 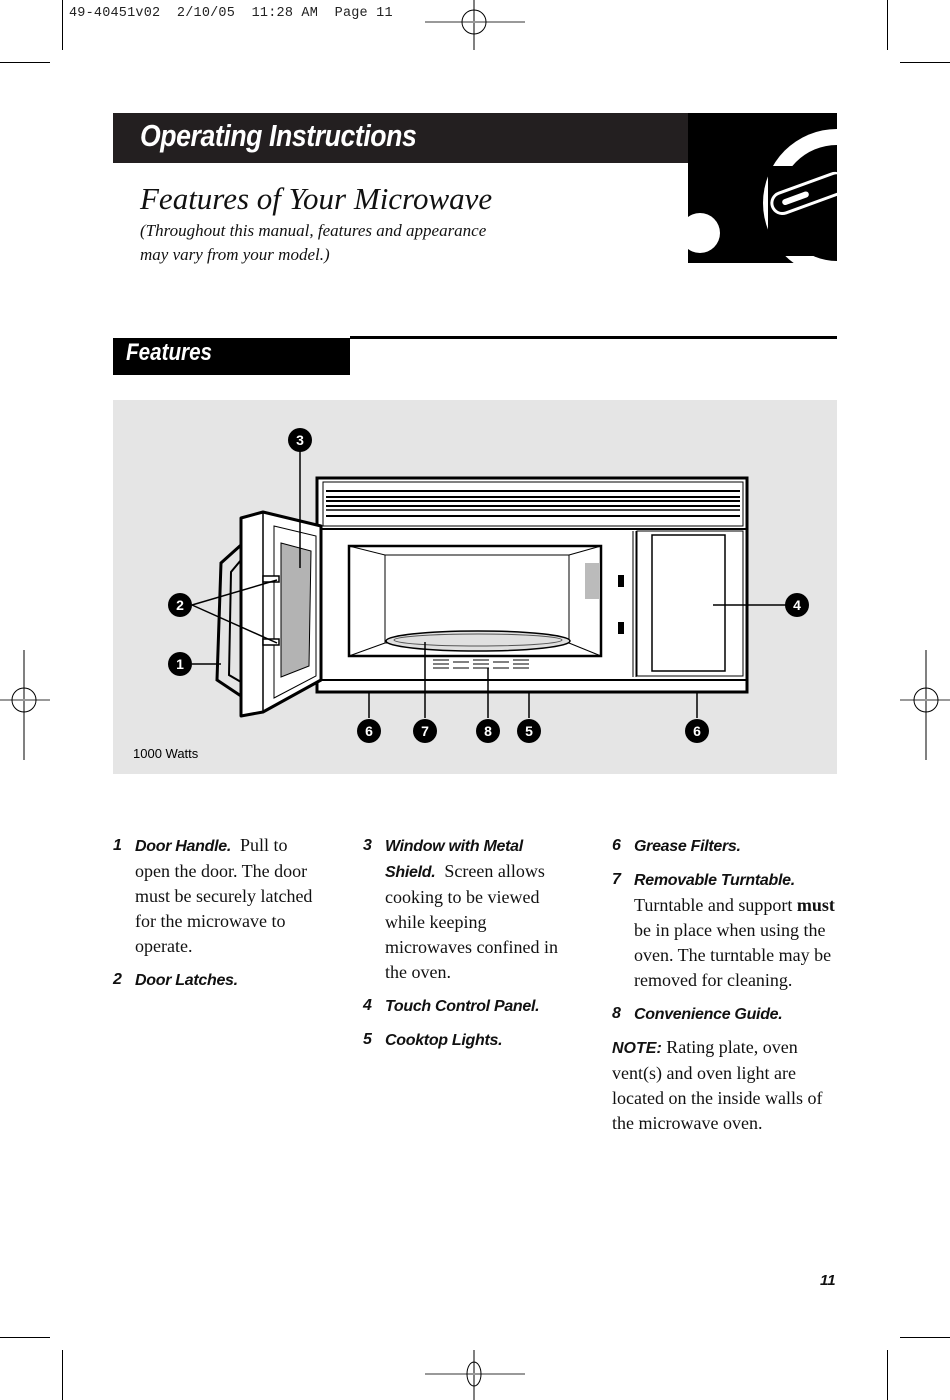 I want to click on features-heading: Features, so click(x=169, y=352).